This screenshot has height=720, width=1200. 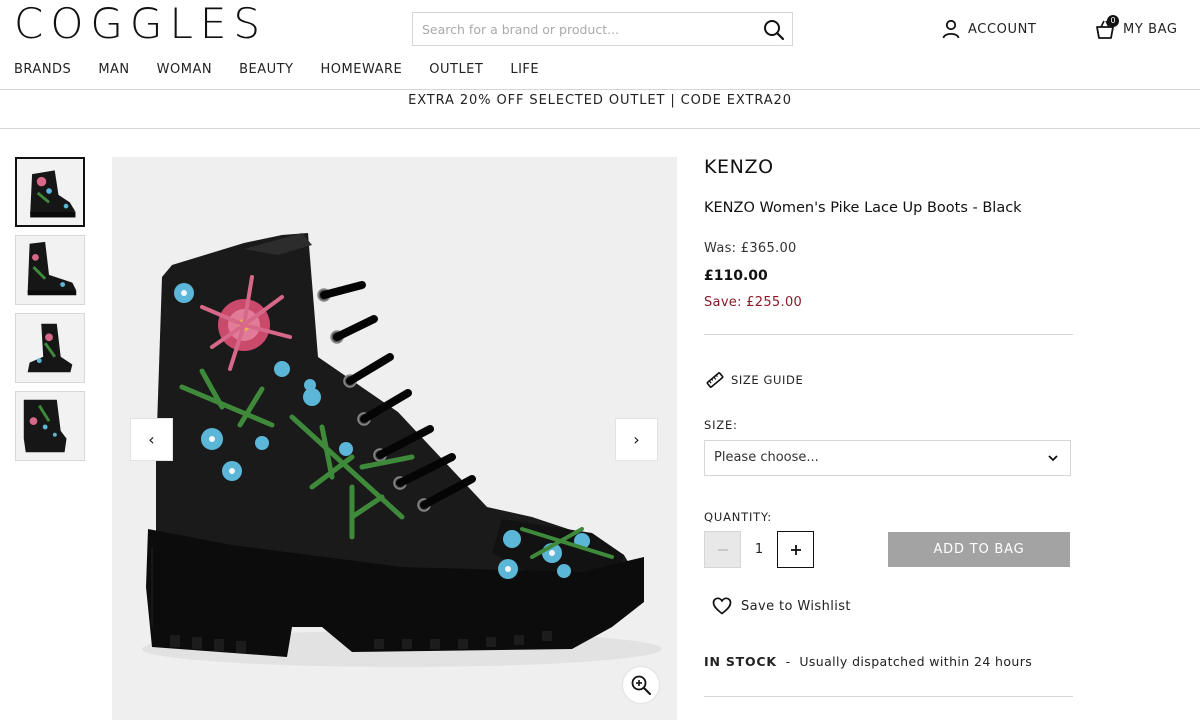 What do you see at coordinates (979, 549) in the screenshot?
I see `add-to-bag-button: ADD TO BAG` at bounding box center [979, 549].